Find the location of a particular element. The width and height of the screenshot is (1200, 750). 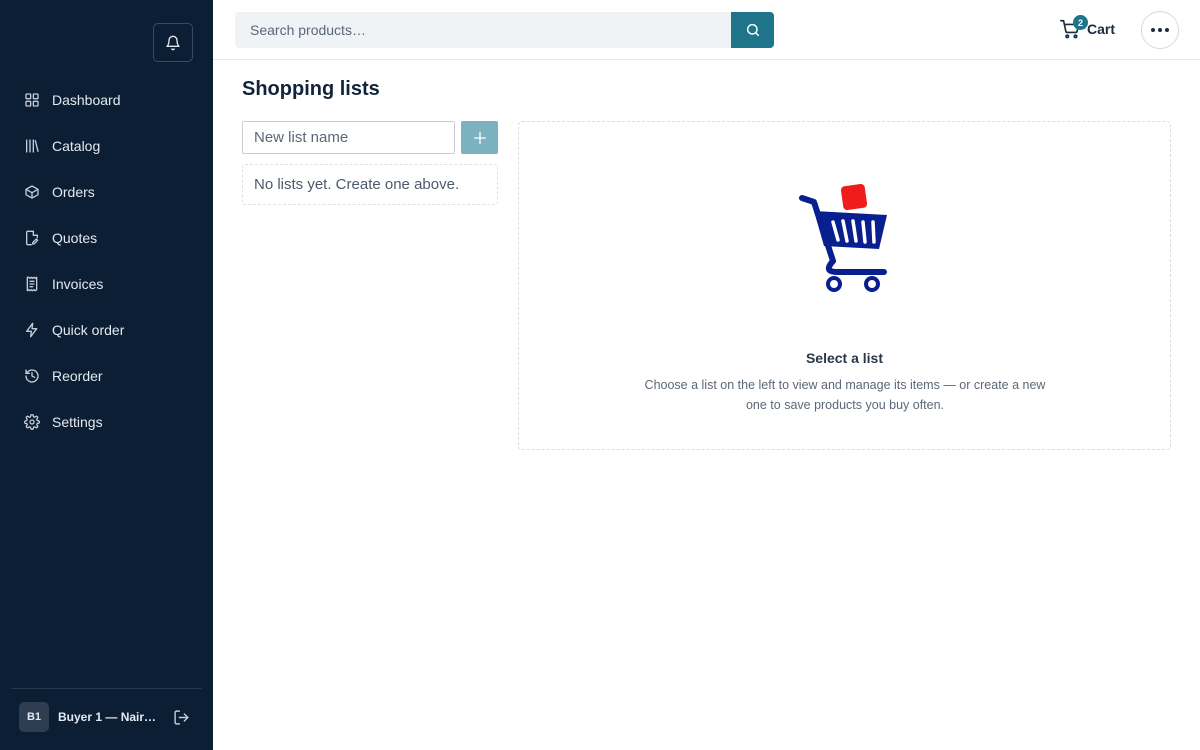

search-icon is located at coordinates (752, 30).